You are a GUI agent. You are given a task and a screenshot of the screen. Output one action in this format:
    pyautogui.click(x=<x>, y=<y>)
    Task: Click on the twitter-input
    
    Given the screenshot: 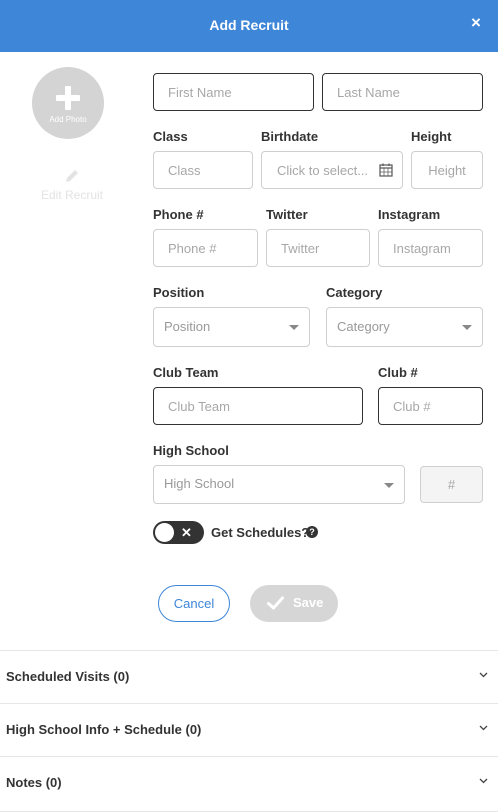 What is the action you would take?
    pyautogui.click(x=318, y=248)
    